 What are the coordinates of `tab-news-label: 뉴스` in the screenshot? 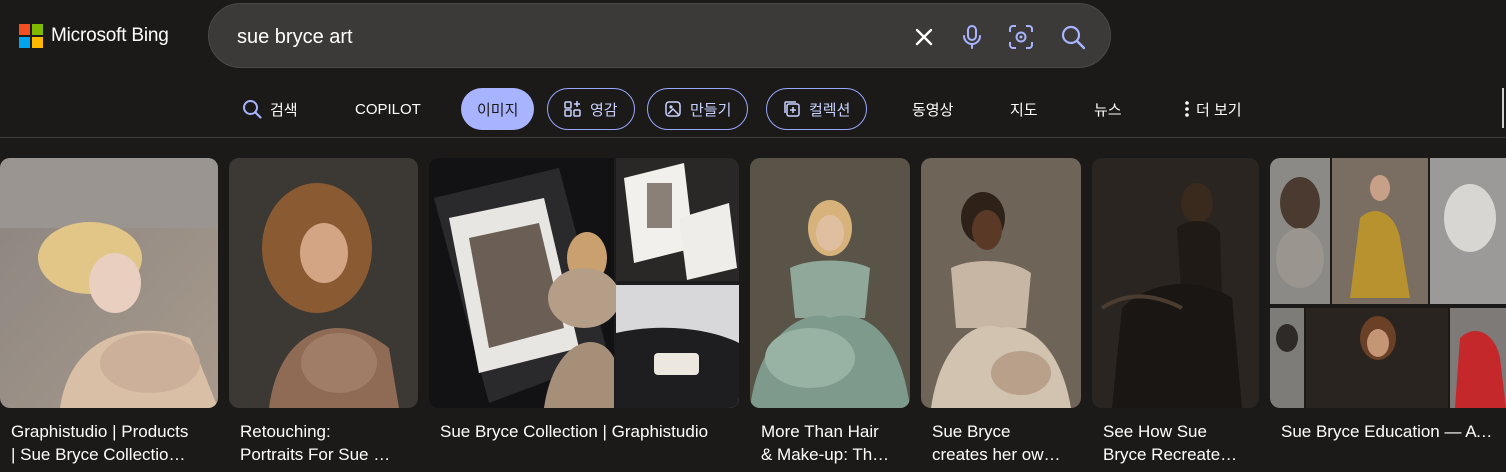 It's located at (1108, 110).